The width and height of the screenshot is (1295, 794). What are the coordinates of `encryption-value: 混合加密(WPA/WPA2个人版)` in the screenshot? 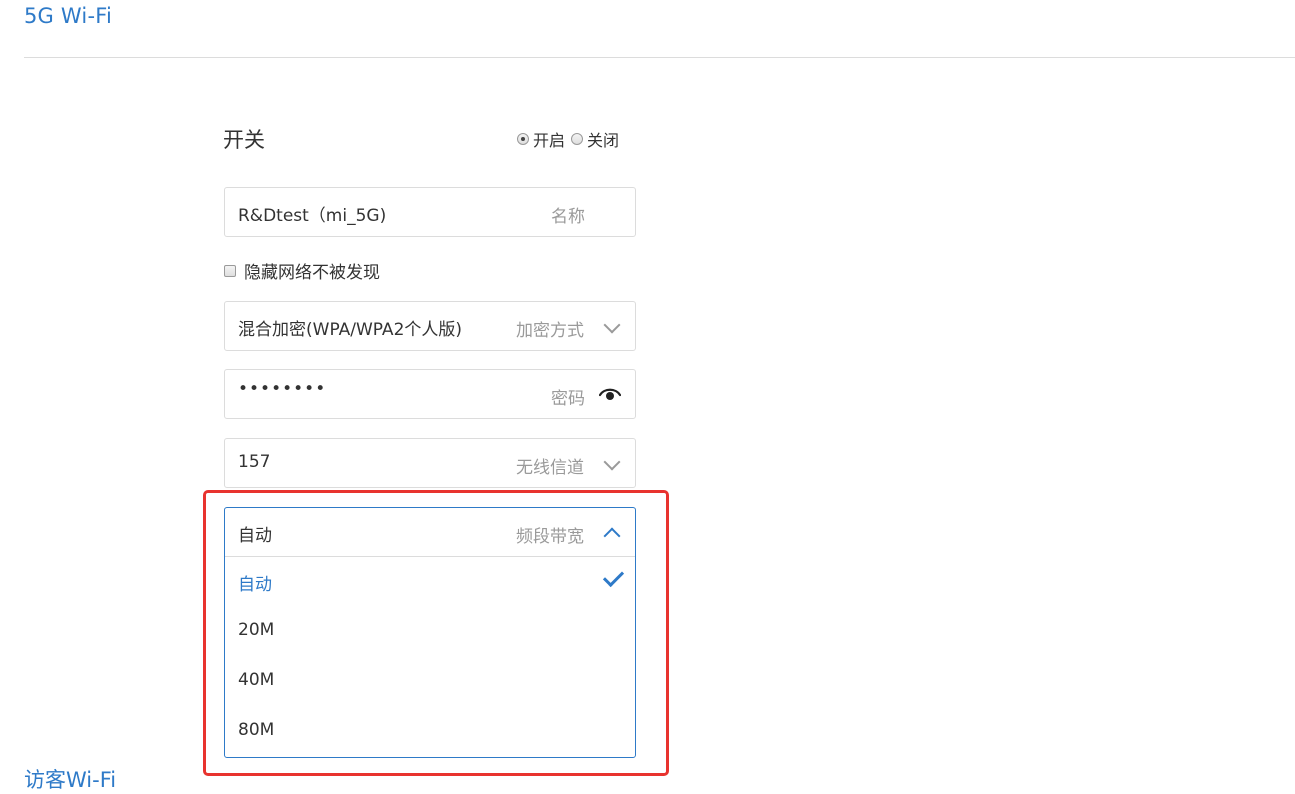 It's located at (350, 330).